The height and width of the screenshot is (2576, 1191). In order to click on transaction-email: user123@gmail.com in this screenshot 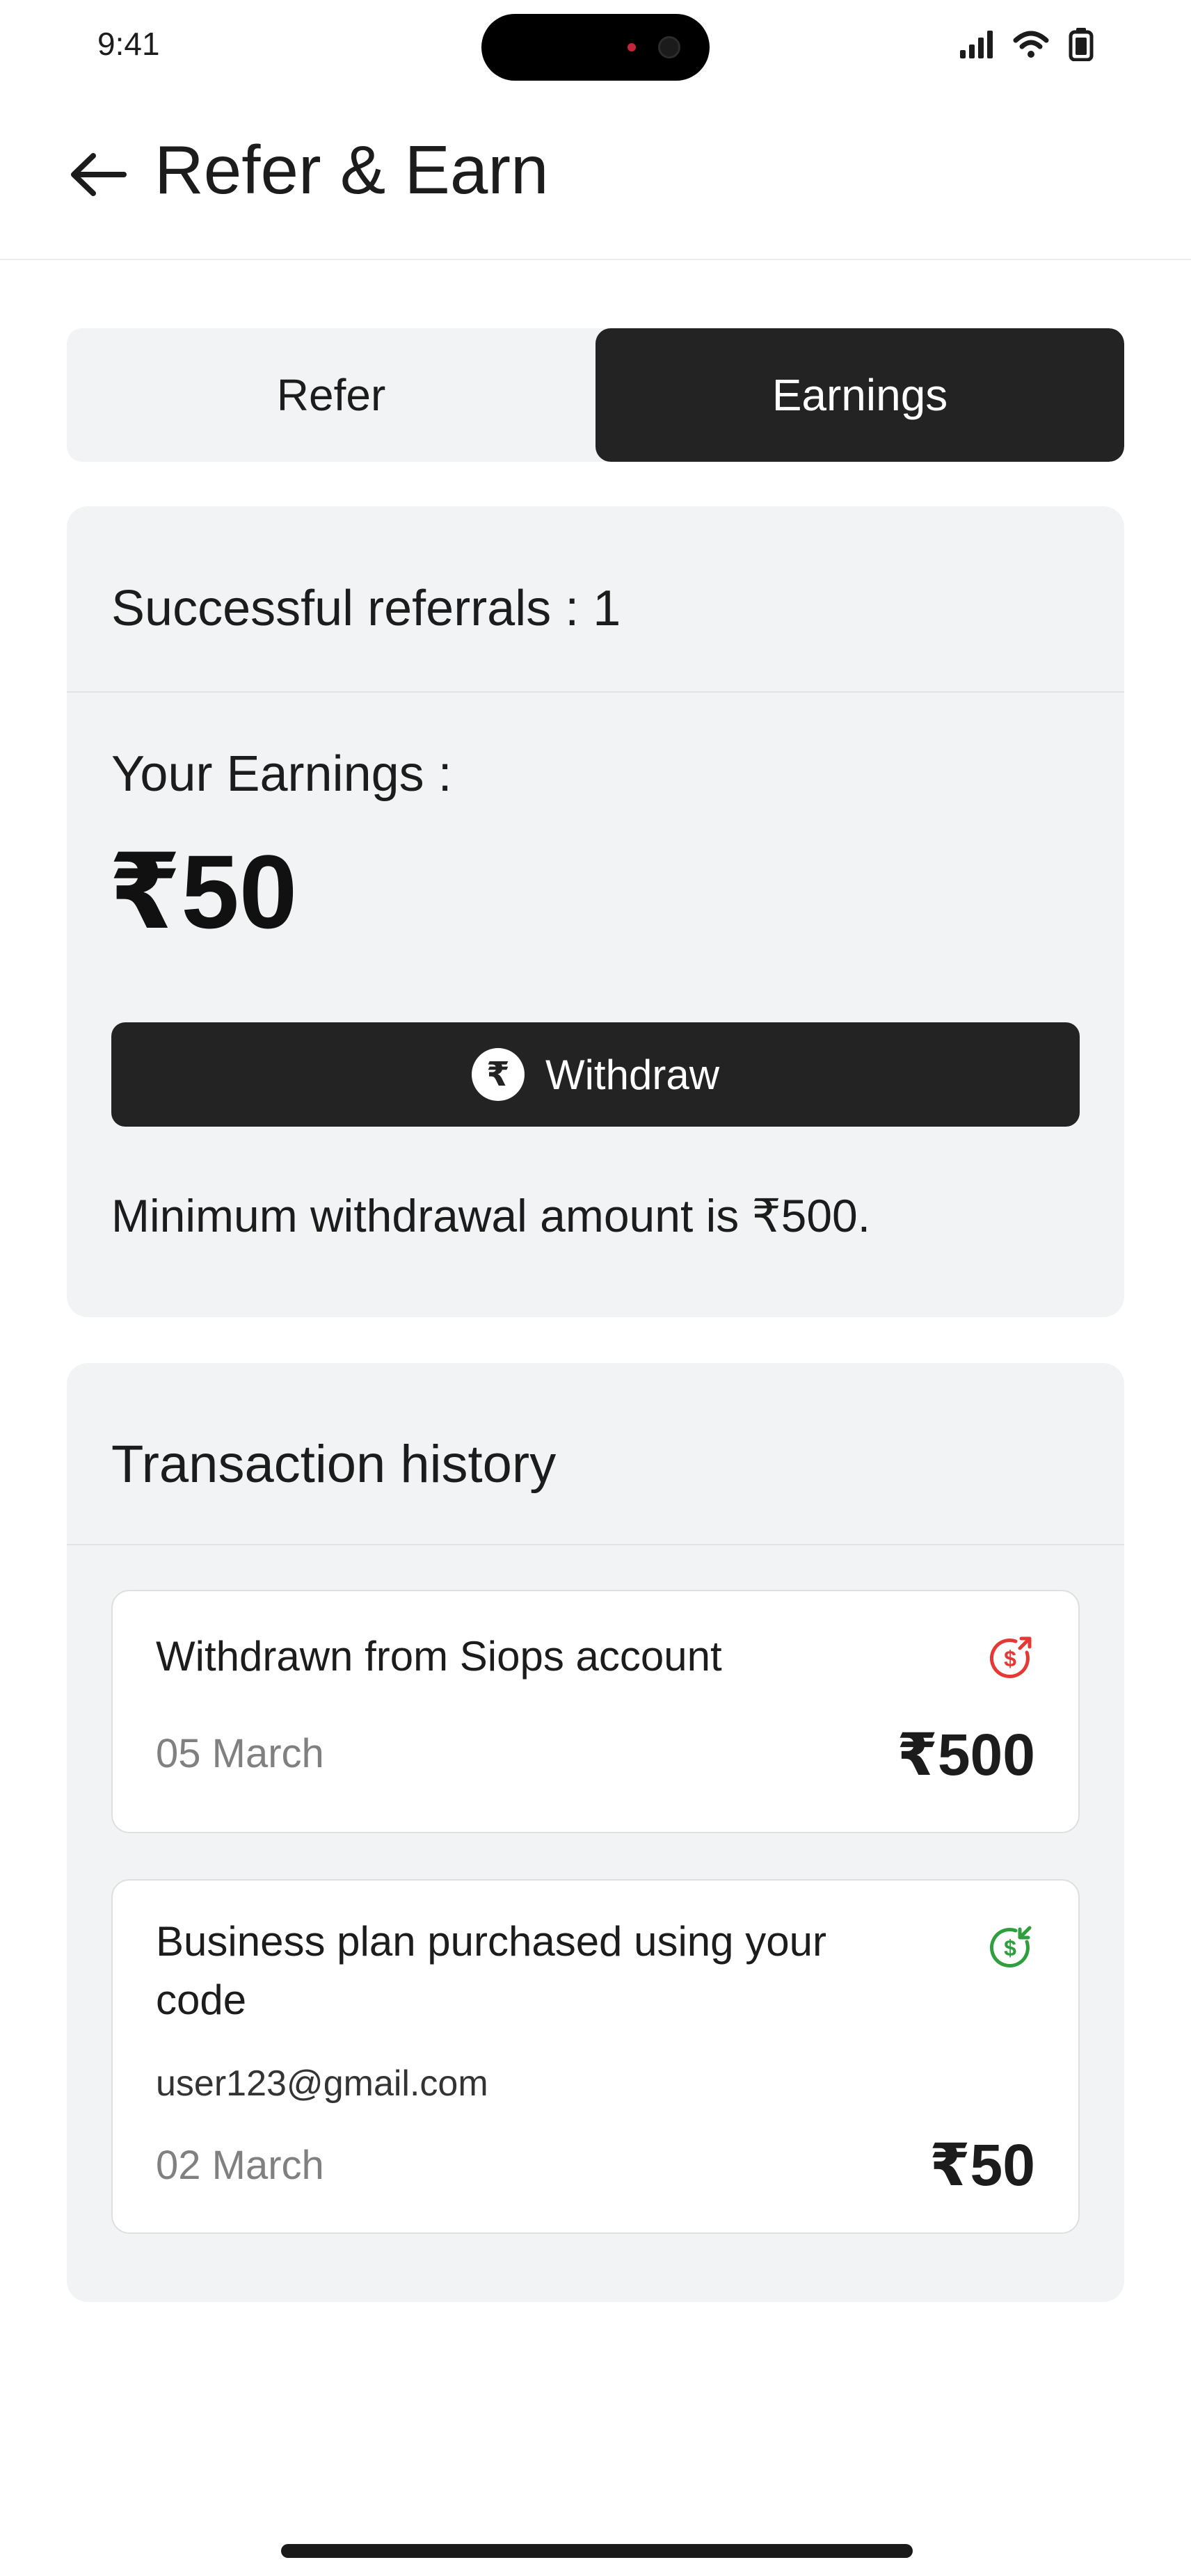, I will do `click(322, 2084)`.